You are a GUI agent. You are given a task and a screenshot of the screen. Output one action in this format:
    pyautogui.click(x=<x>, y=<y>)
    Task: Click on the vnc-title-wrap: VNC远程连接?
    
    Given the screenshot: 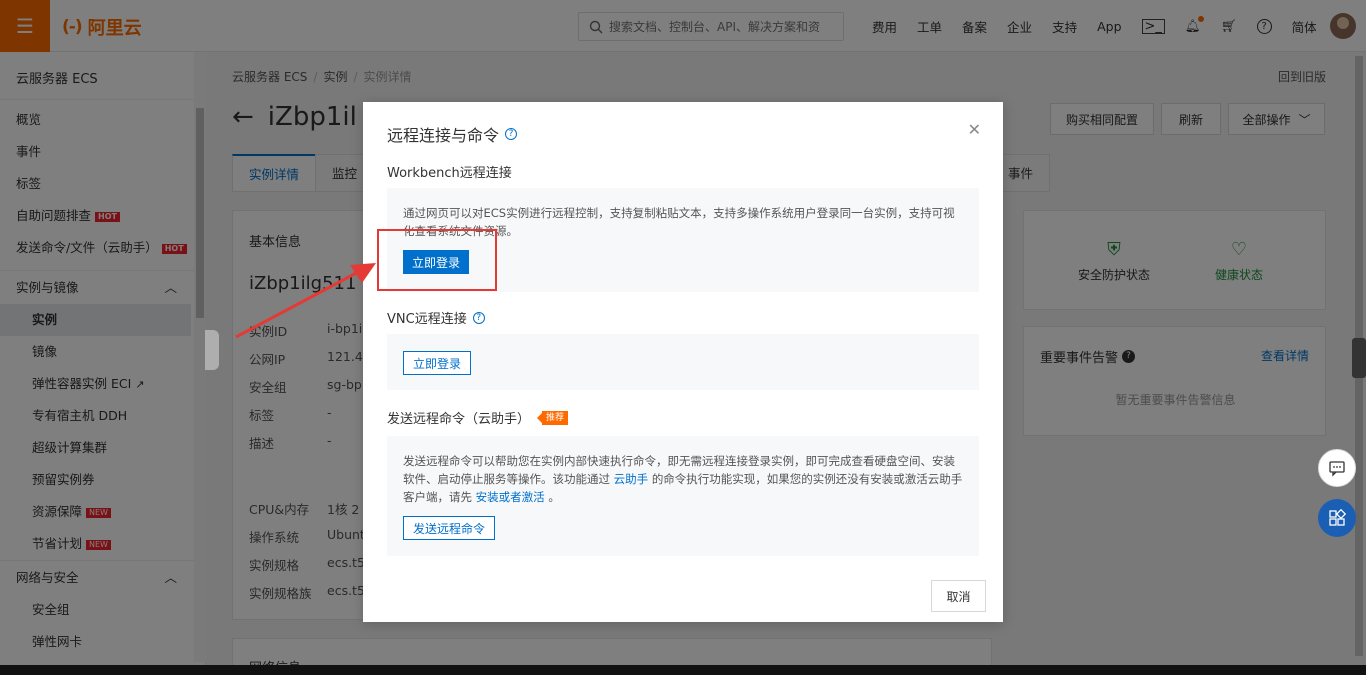 What is the action you would take?
    pyautogui.click(x=436, y=317)
    